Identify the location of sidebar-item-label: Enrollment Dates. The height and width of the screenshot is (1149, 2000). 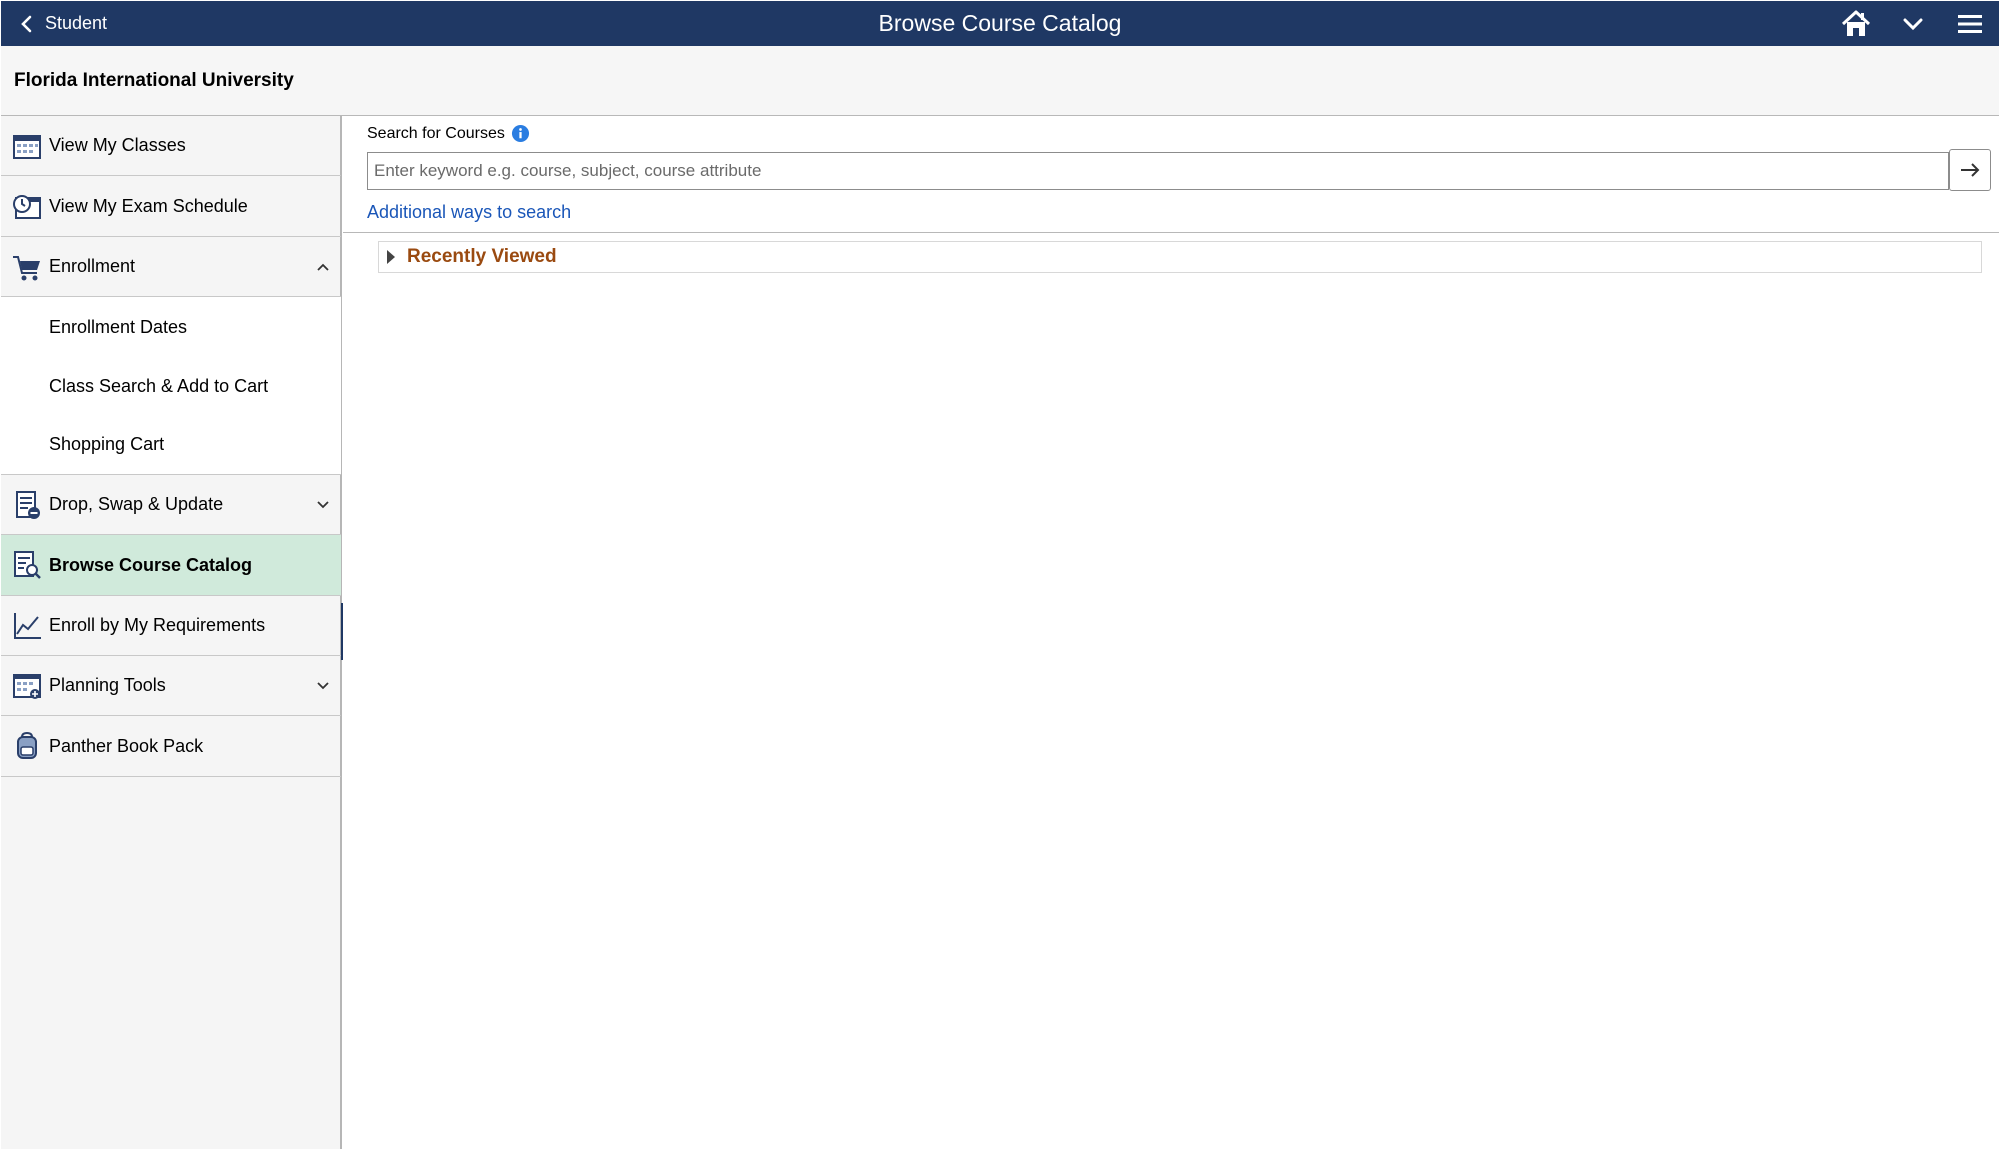
(118, 326).